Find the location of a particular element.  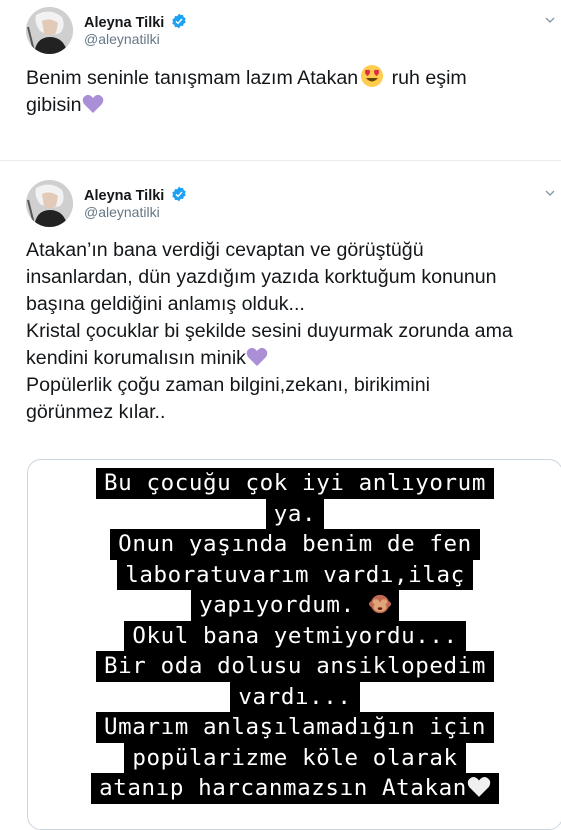

see-no-evil-monkey-icon is located at coordinates (379, 604).